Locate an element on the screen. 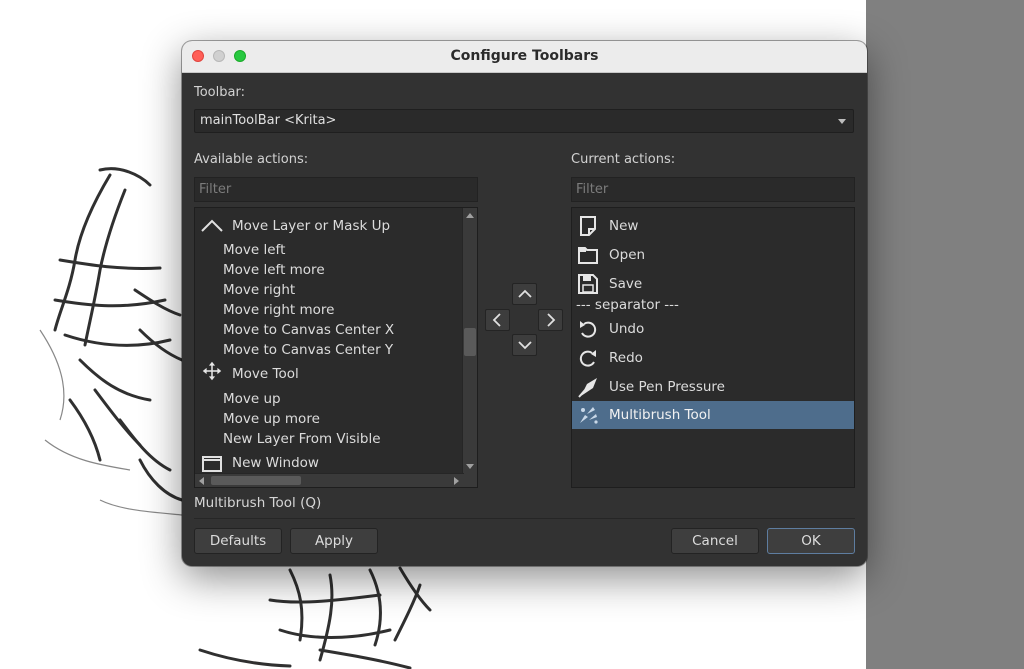 This screenshot has height=669, width=1024. list-item-label: Move right is located at coordinates (259, 290).